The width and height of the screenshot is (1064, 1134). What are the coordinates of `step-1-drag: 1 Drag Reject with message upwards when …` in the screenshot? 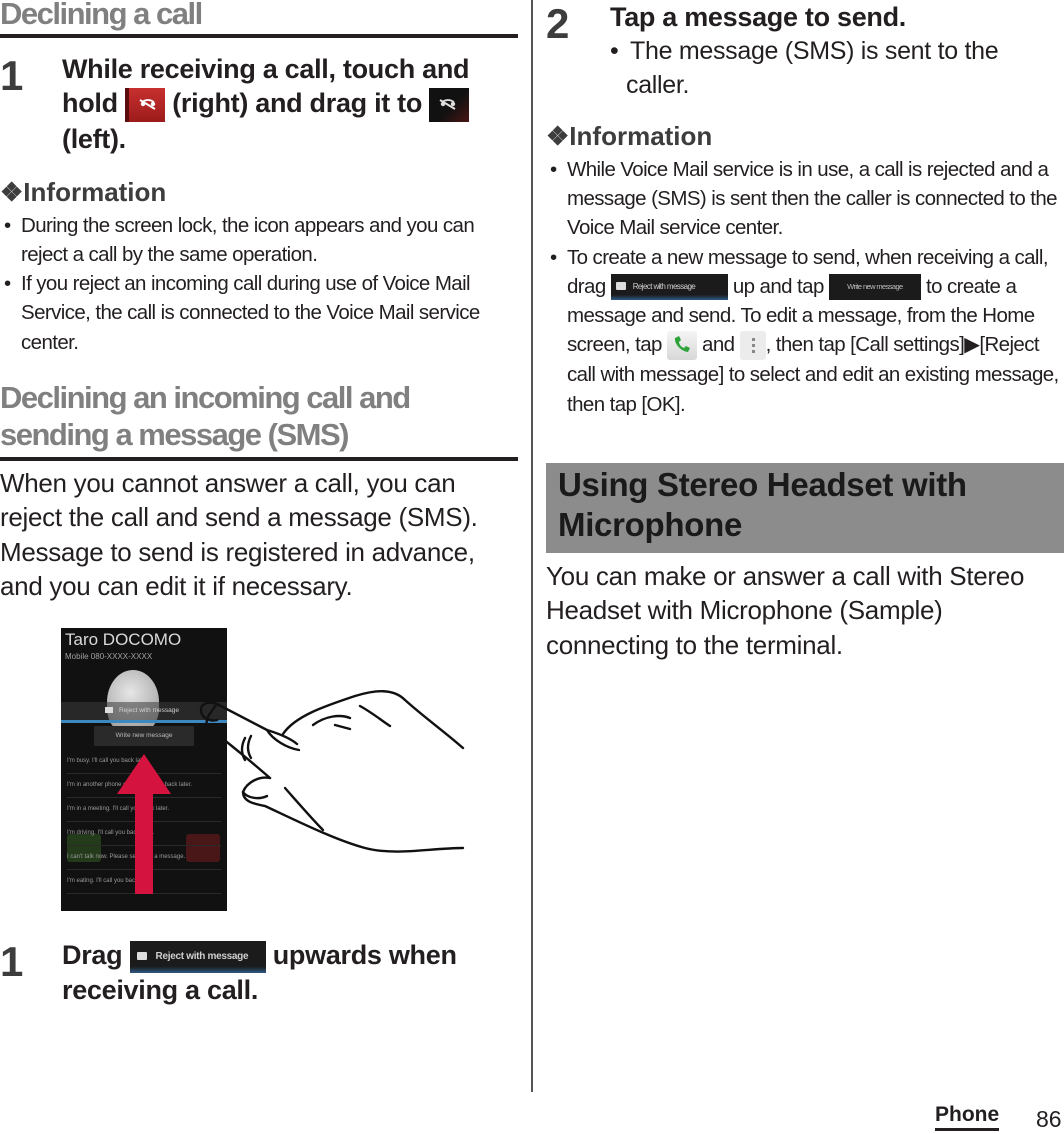 It's located at (259, 972).